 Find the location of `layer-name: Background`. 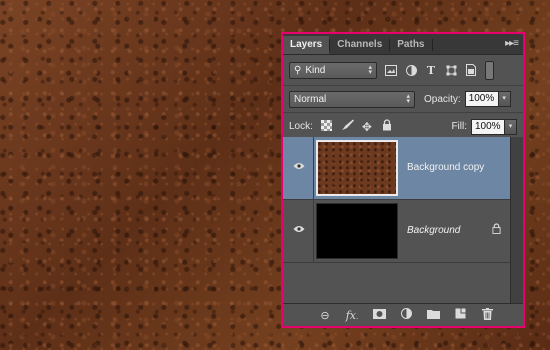

layer-name: Background is located at coordinates (433, 230).